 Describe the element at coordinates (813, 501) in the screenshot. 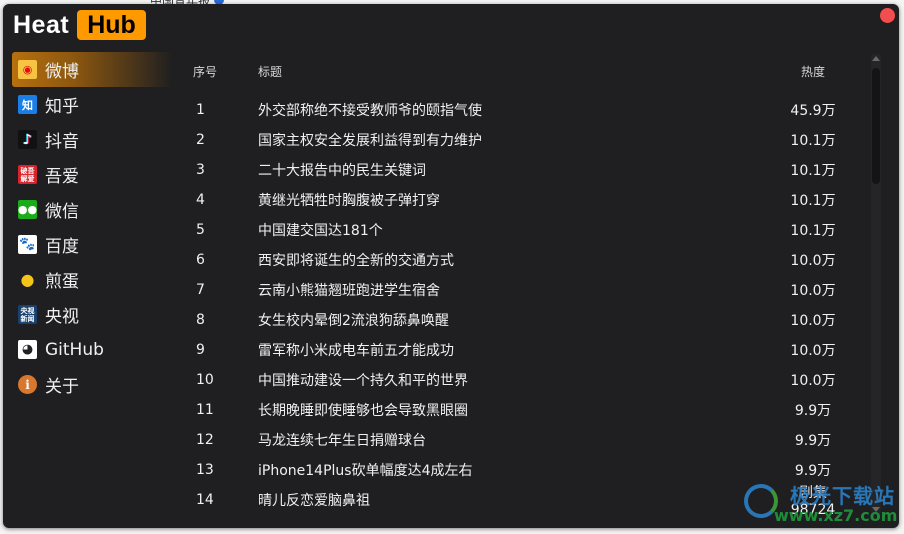

I see `row-heat: 剧集98724` at that location.